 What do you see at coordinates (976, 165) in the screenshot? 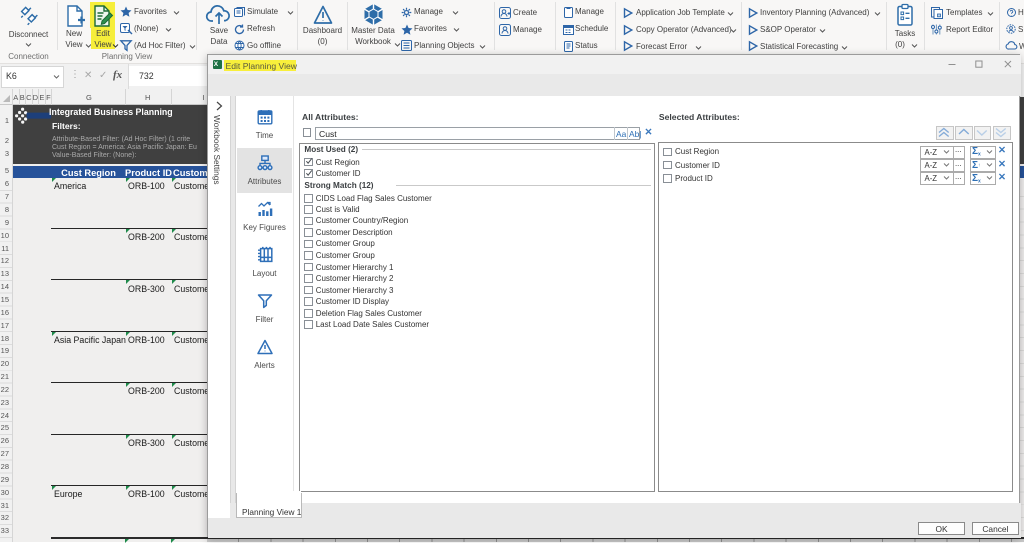
I see `svg-text: Σ↑` at bounding box center [976, 165].